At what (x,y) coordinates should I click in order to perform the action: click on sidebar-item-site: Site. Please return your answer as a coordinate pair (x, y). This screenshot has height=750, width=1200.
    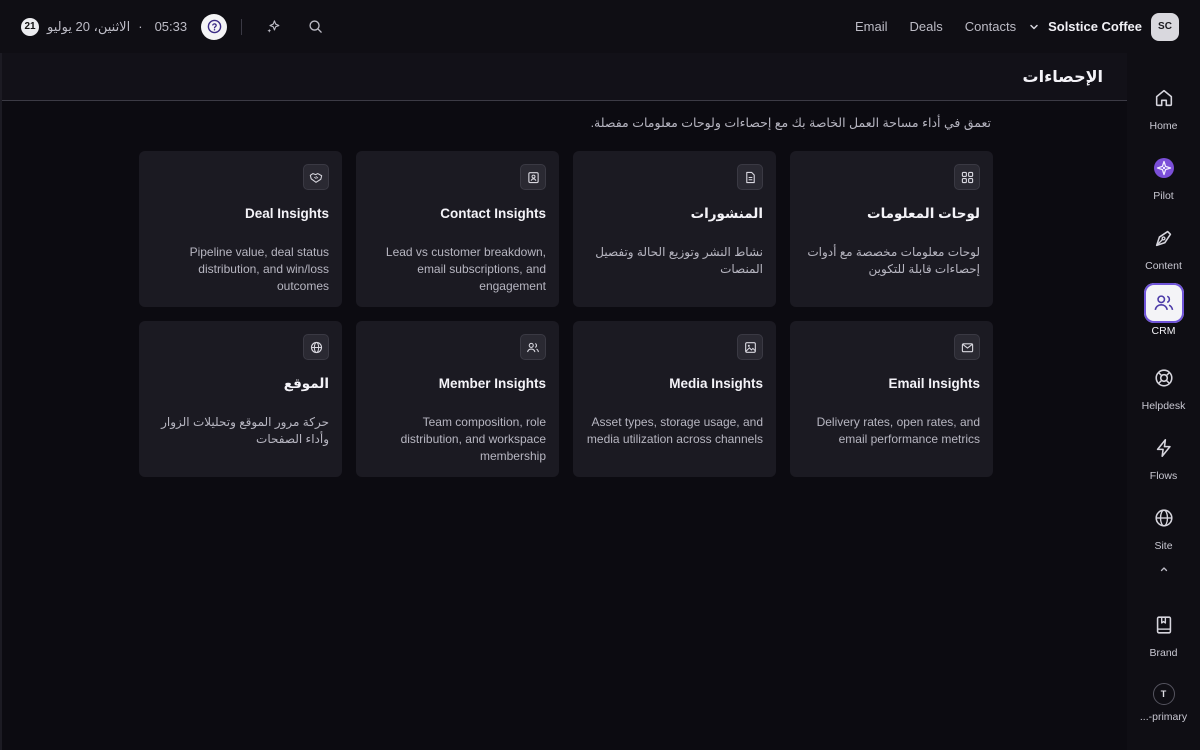
    Looking at the image, I should click on (1163, 525).